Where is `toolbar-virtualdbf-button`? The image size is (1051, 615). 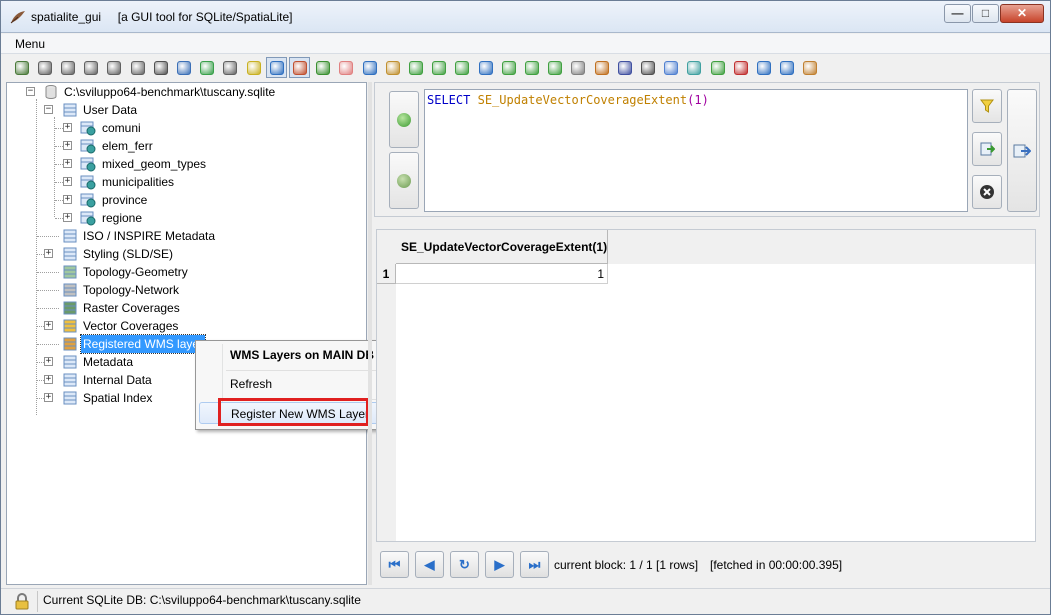
toolbar-virtualdbf-button is located at coordinates (323, 67).